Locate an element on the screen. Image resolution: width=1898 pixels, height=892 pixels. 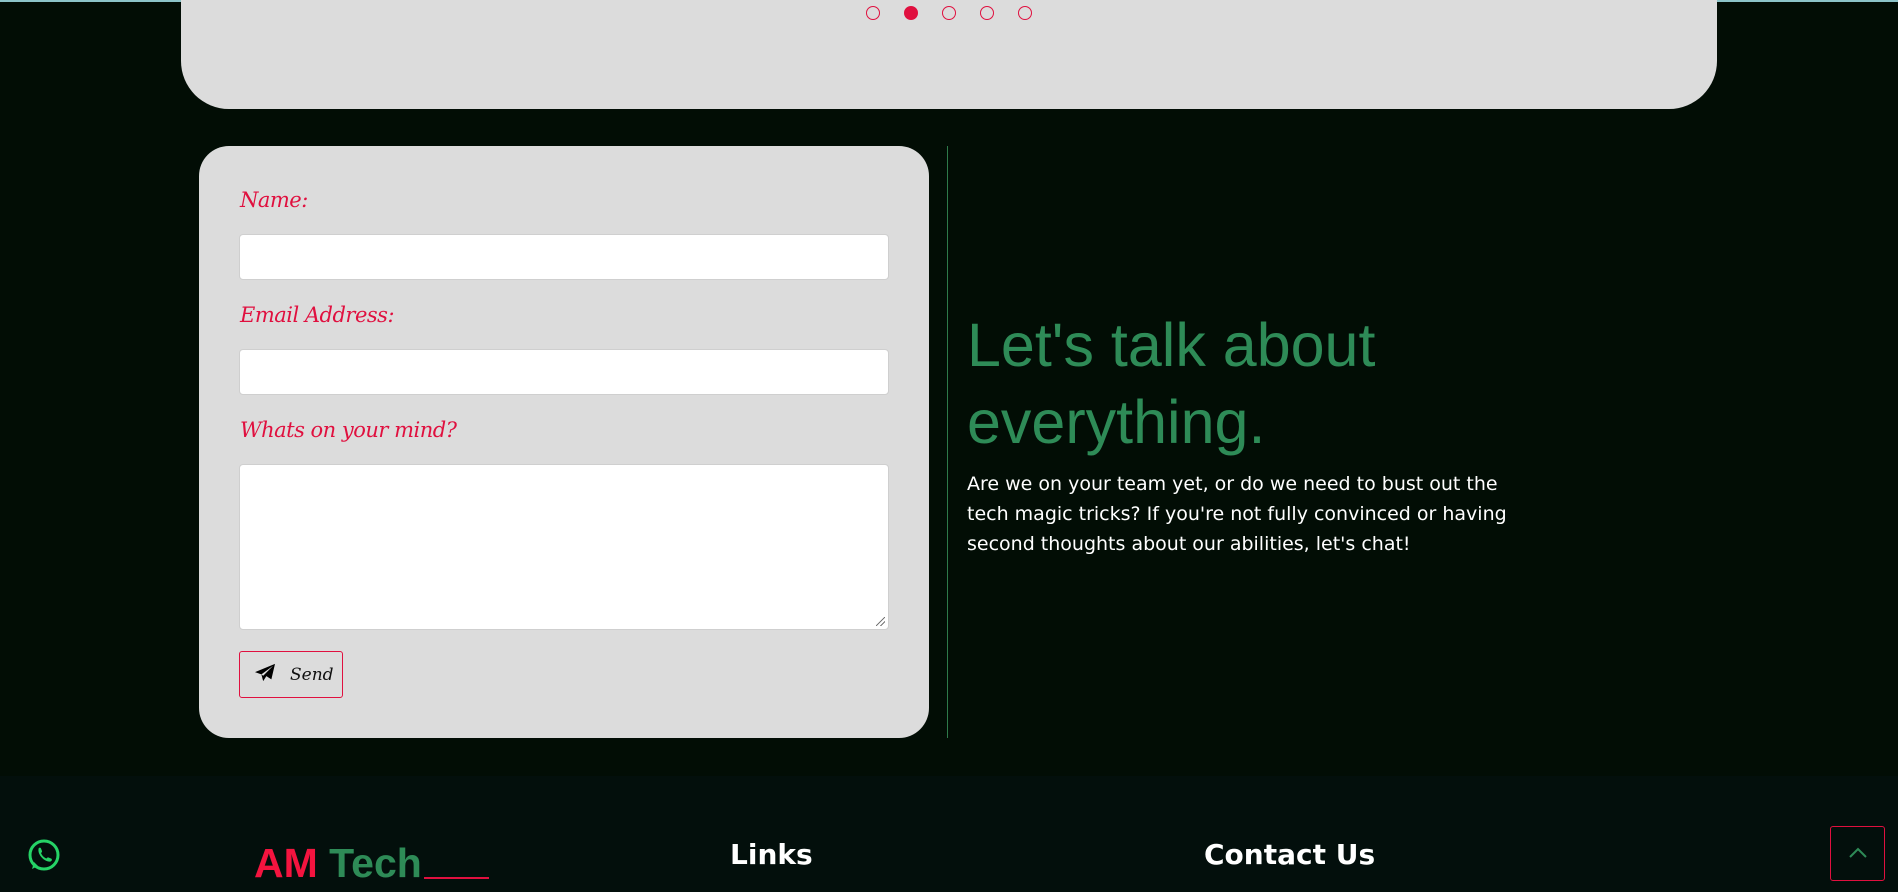
chevron-up-icon is located at coordinates (1858, 853).